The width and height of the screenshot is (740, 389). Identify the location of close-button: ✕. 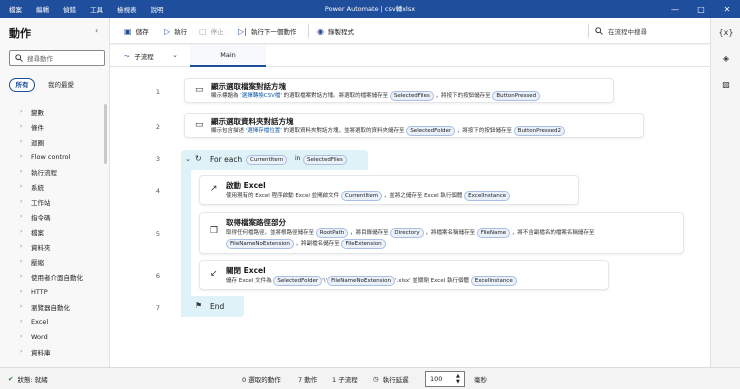
(727, 9).